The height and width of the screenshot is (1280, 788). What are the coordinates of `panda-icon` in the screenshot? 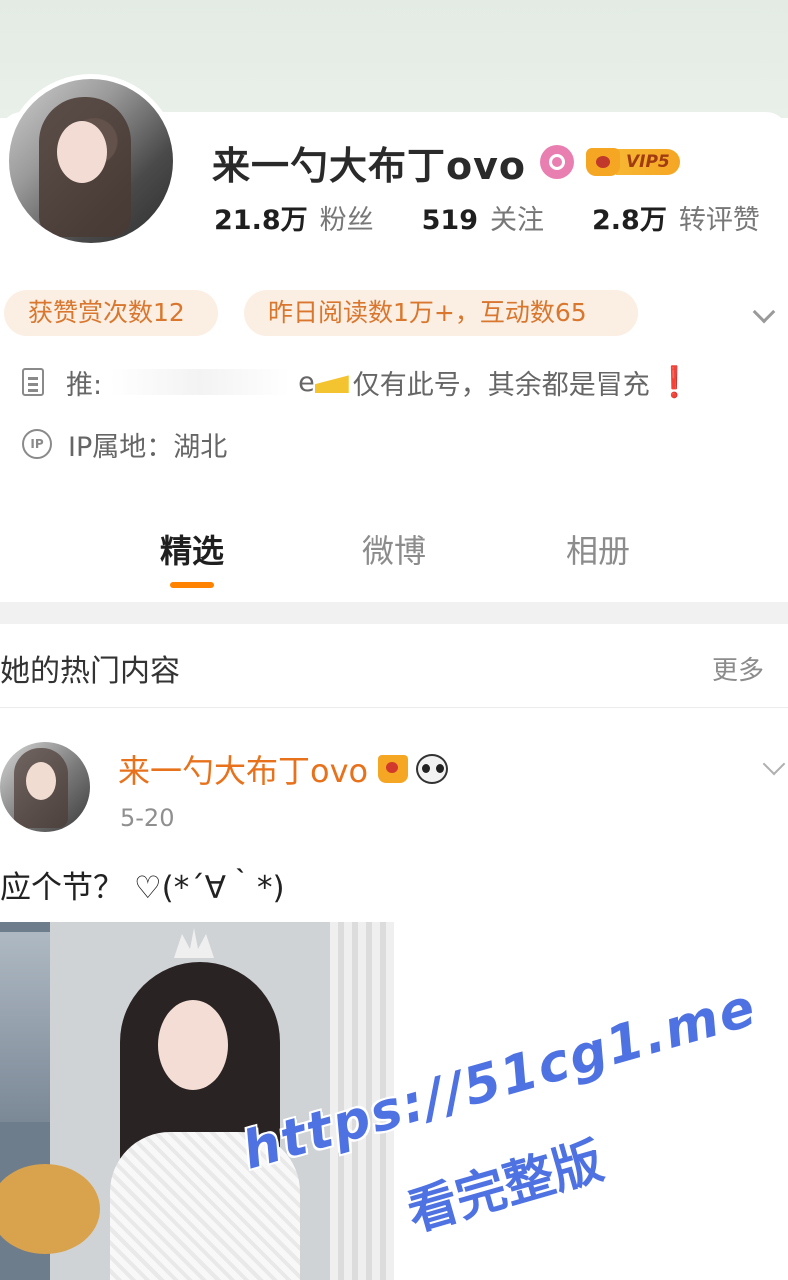 It's located at (432, 769).